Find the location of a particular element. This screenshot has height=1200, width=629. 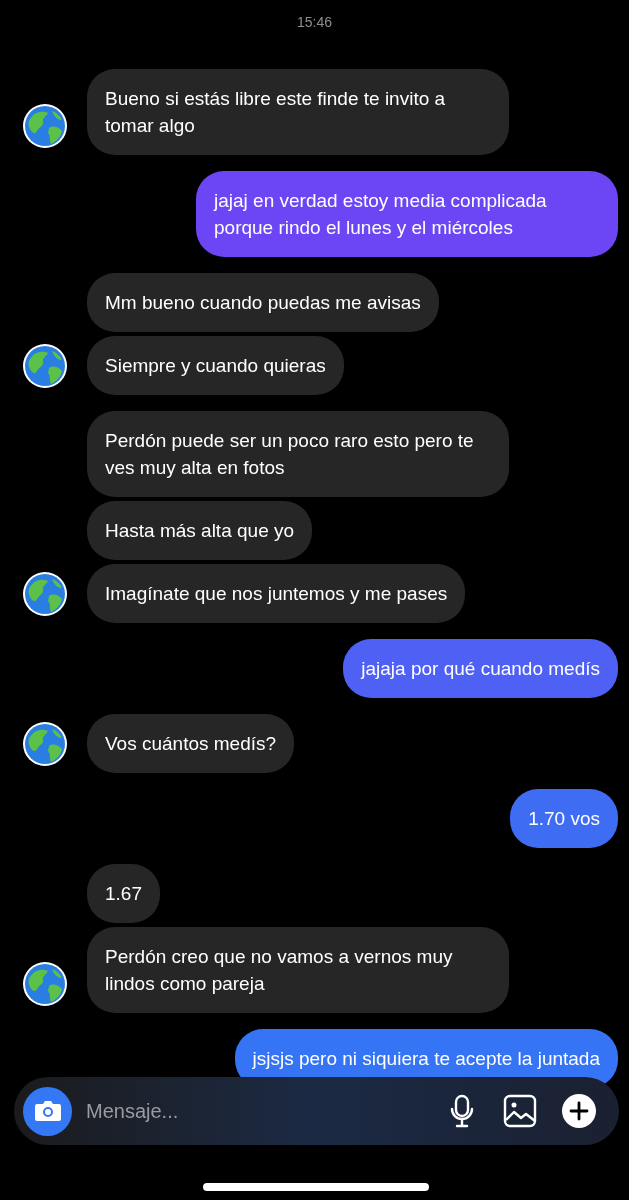

message-bubble: 1.70 vos is located at coordinates (564, 818).